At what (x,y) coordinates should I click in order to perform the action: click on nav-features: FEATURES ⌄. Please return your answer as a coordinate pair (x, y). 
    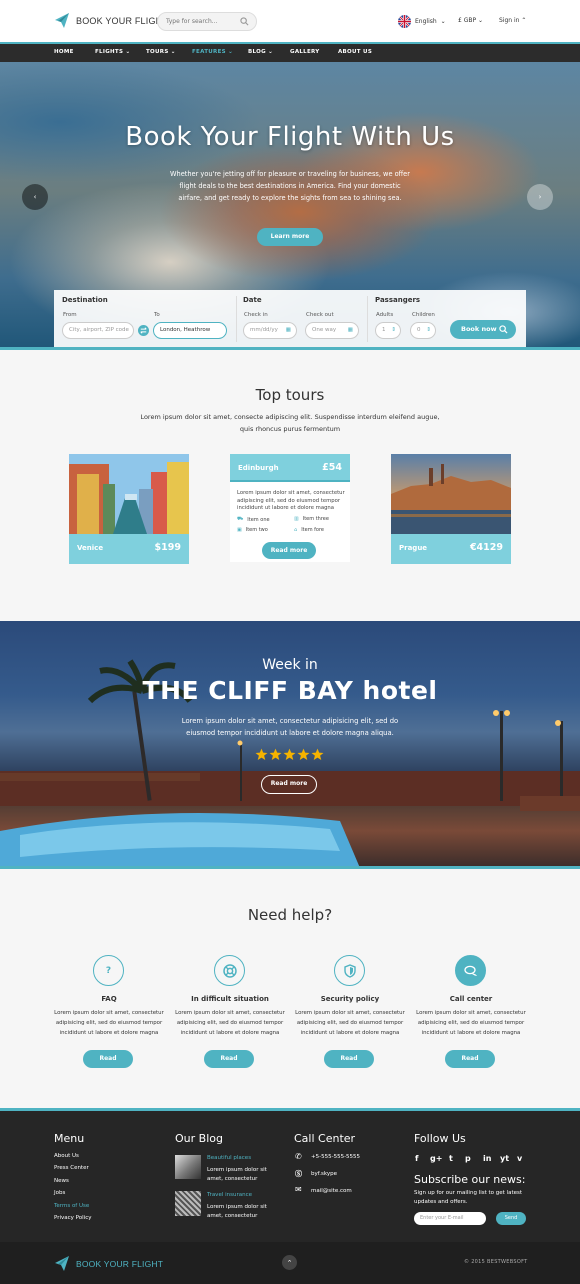
    Looking at the image, I should click on (212, 52).